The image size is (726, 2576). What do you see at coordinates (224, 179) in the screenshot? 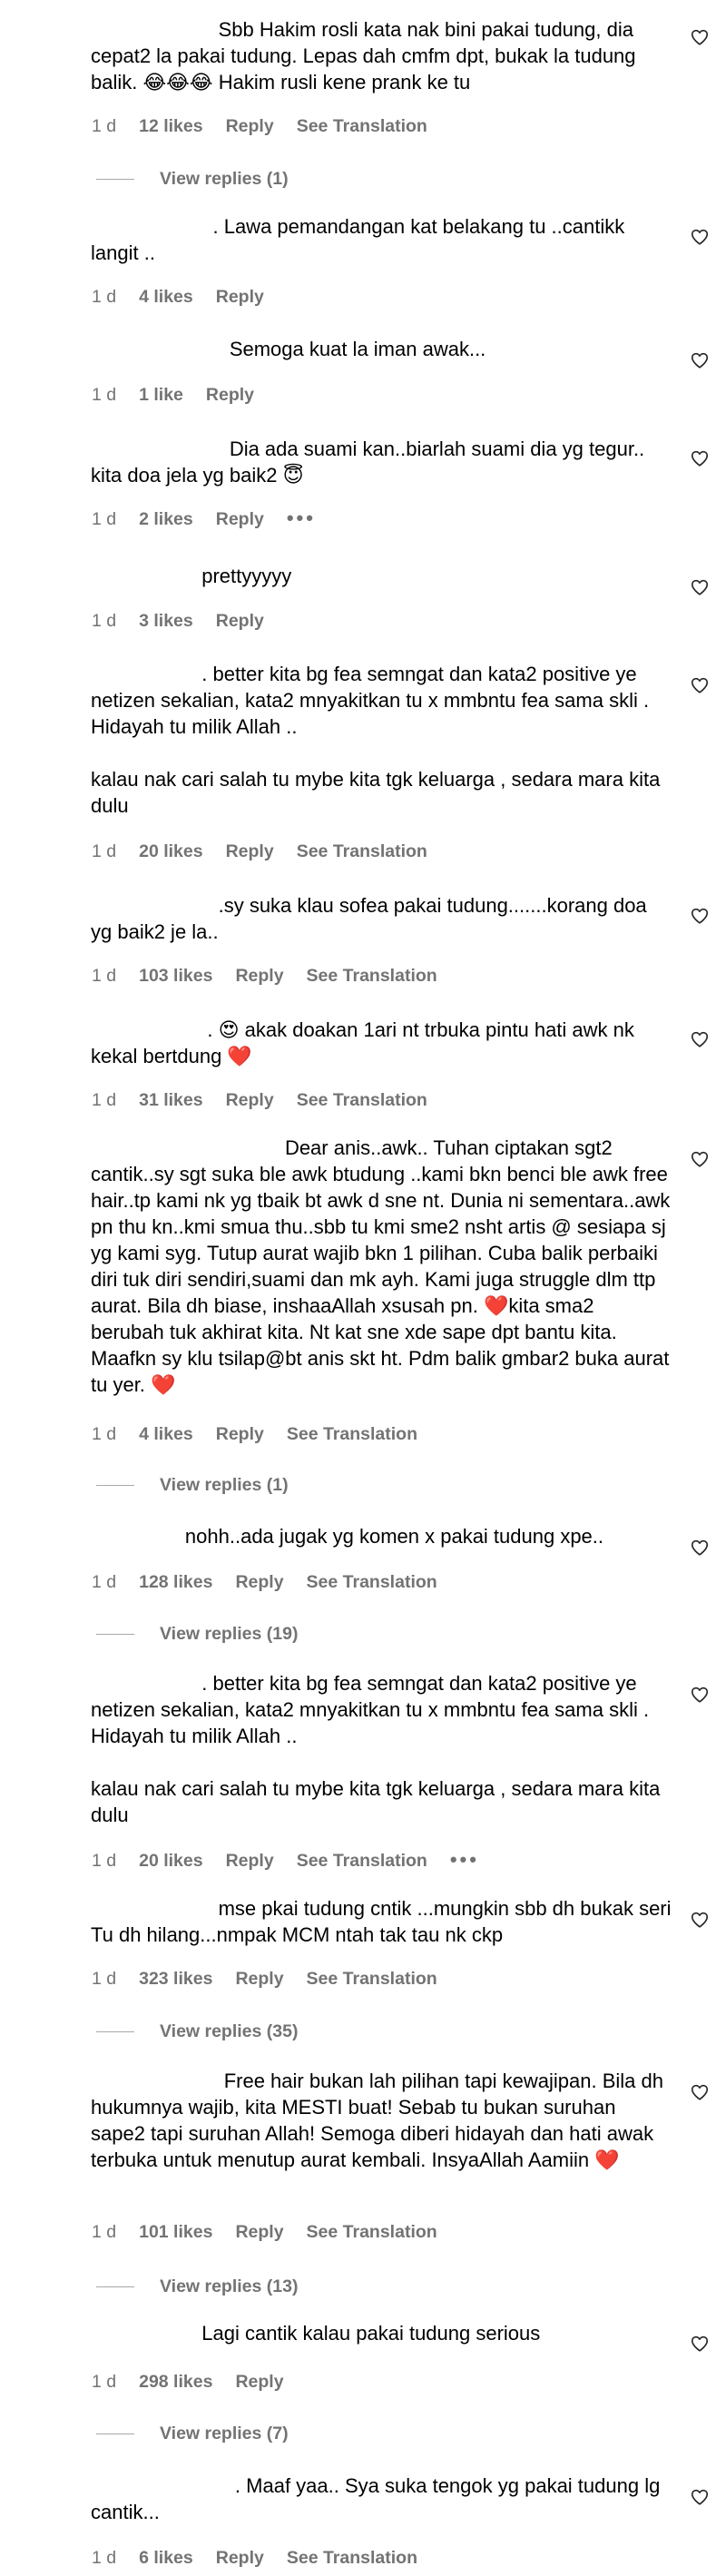
I see `view-replies-label: View replies (1)` at bounding box center [224, 179].